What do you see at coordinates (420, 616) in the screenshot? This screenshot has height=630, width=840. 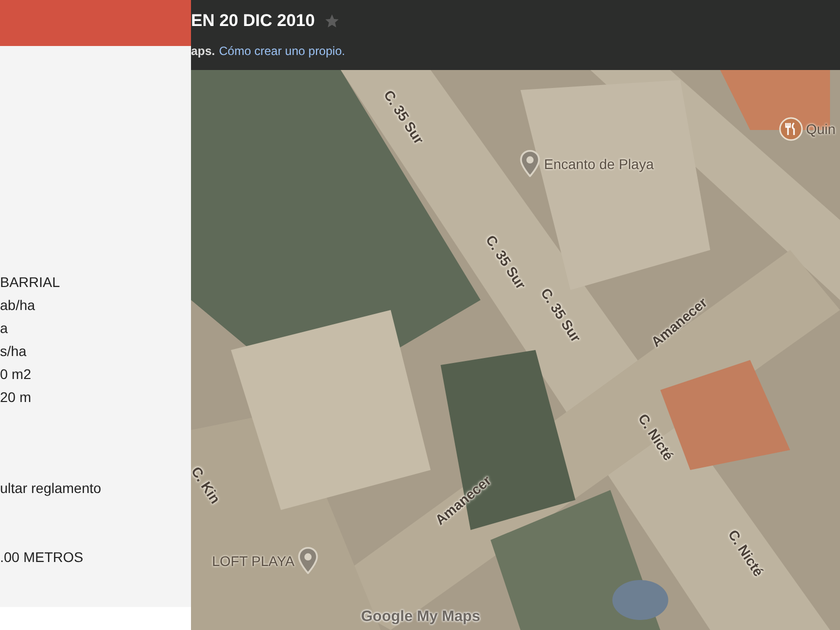 I see `map-attribution: Google My Maps` at bounding box center [420, 616].